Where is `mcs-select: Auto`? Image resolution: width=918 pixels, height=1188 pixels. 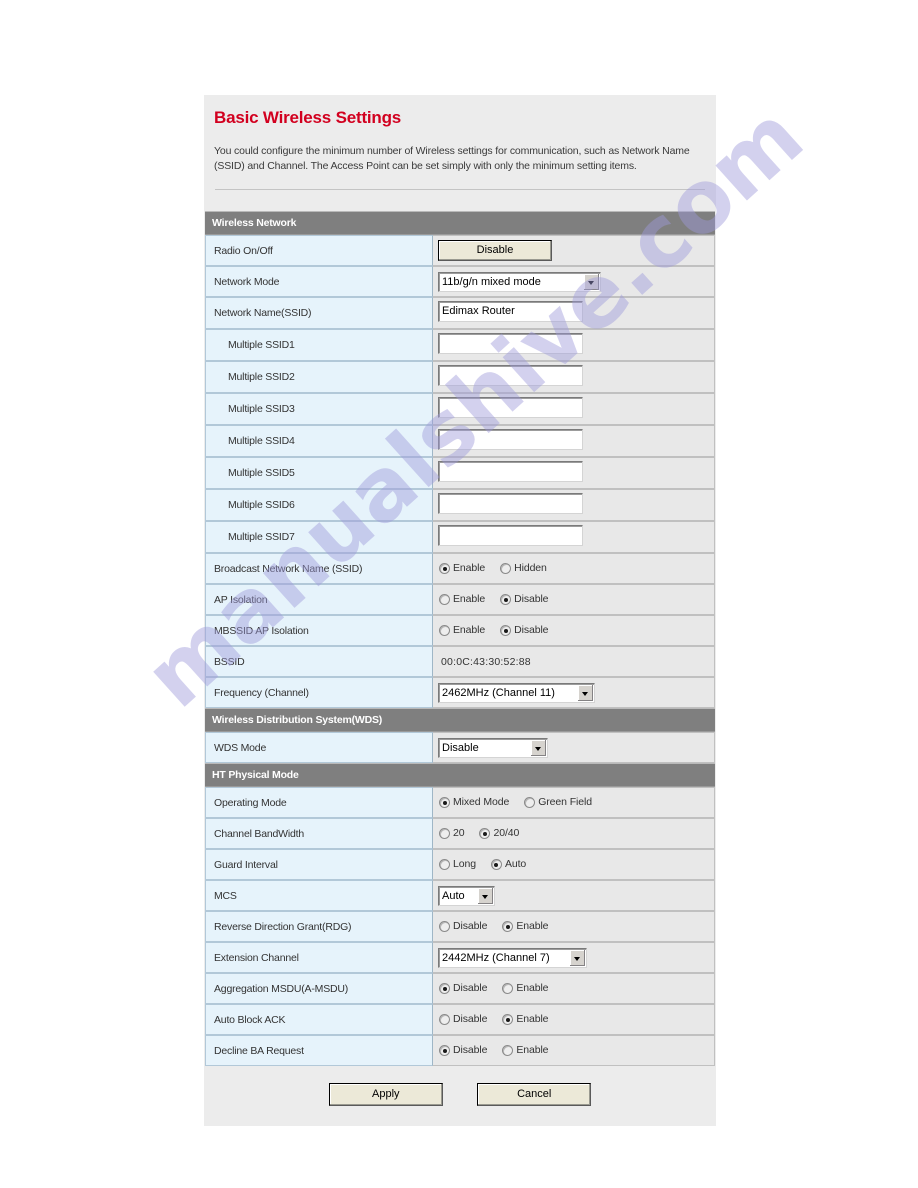
mcs-select: Auto is located at coordinates (466, 895).